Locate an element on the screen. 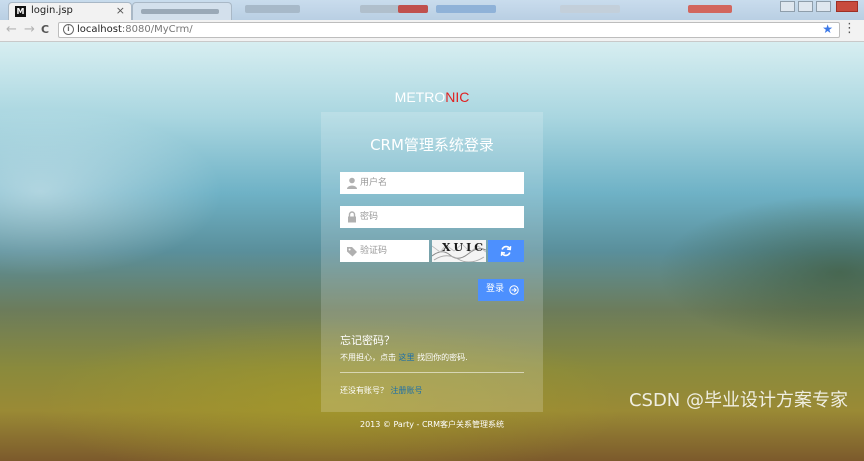 The image size is (864, 461). captcha-field is located at coordinates (384, 251).